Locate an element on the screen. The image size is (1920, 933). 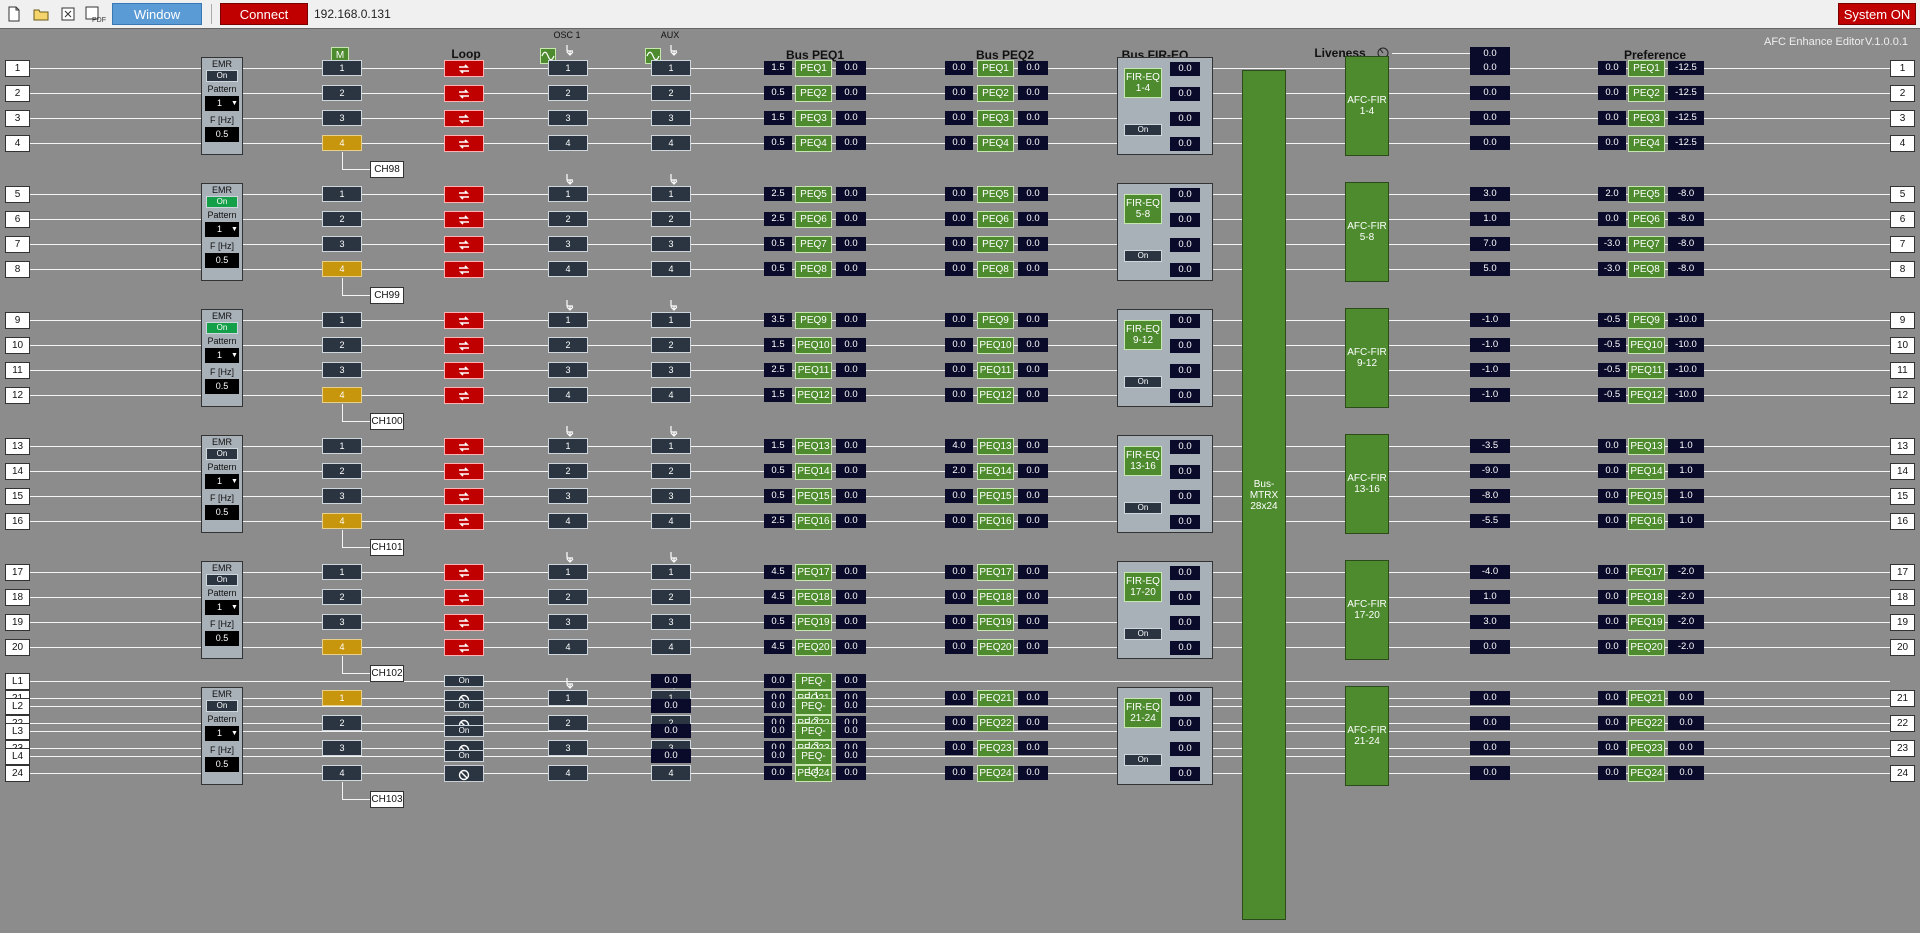
sub-channel-button: 2 is located at coordinates (342, 93).